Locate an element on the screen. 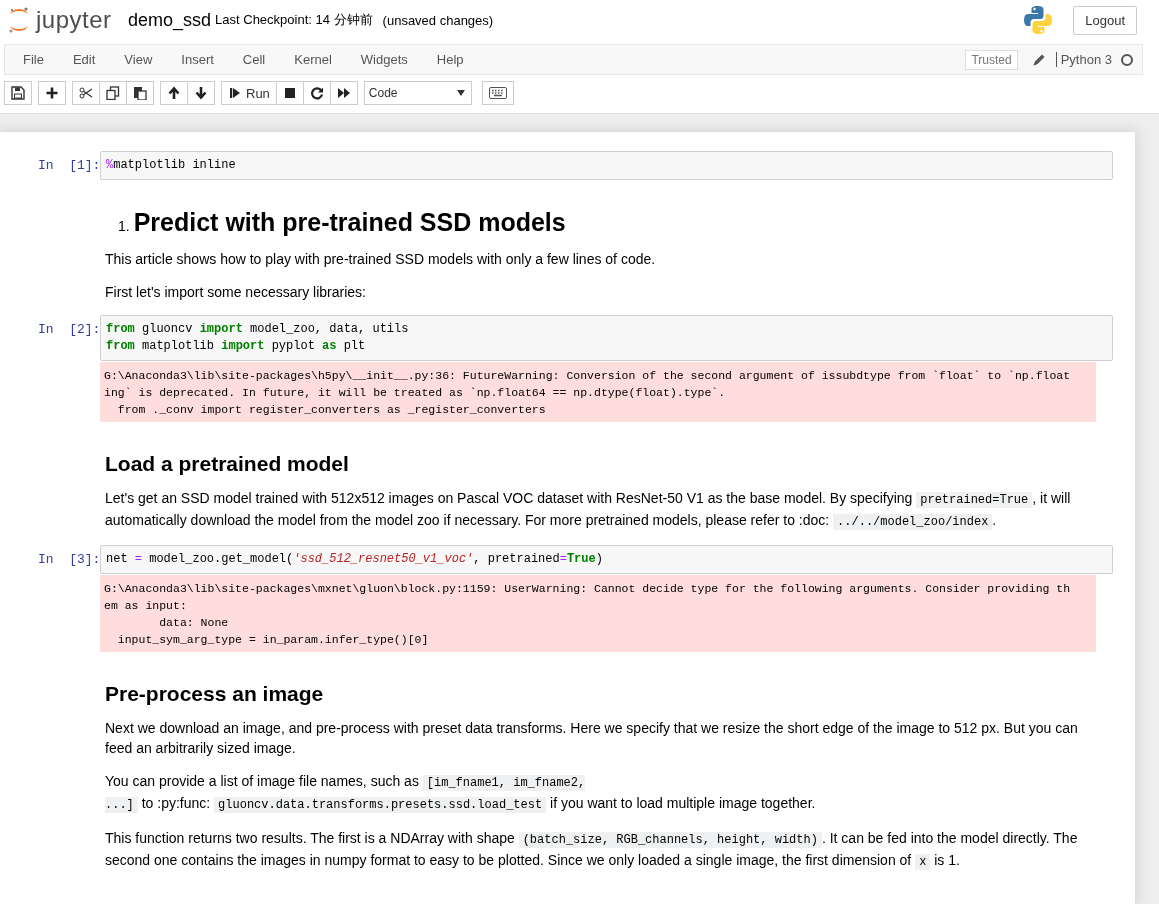  logout-button: Logout is located at coordinates (1105, 20).